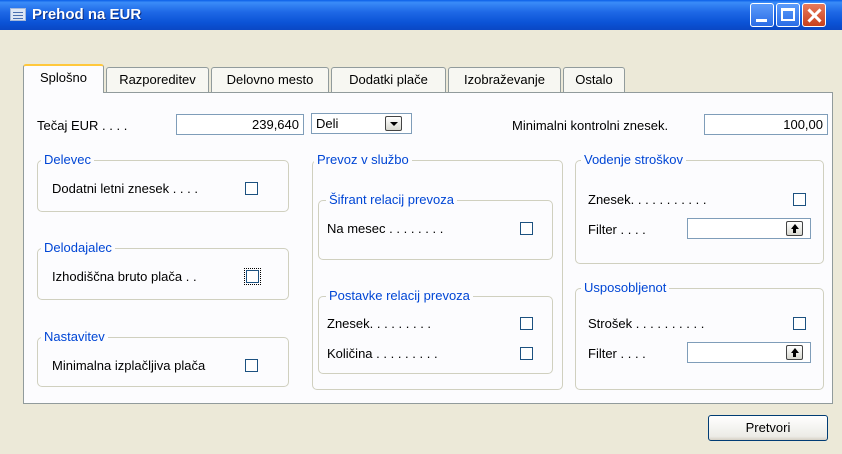 The height and width of the screenshot is (454, 842). What do you see at coordinates (385, 228) in the screenshot?
I see `na-mesec-label: Na mesec . . . . . . . .` at bounding box center [385, 228].